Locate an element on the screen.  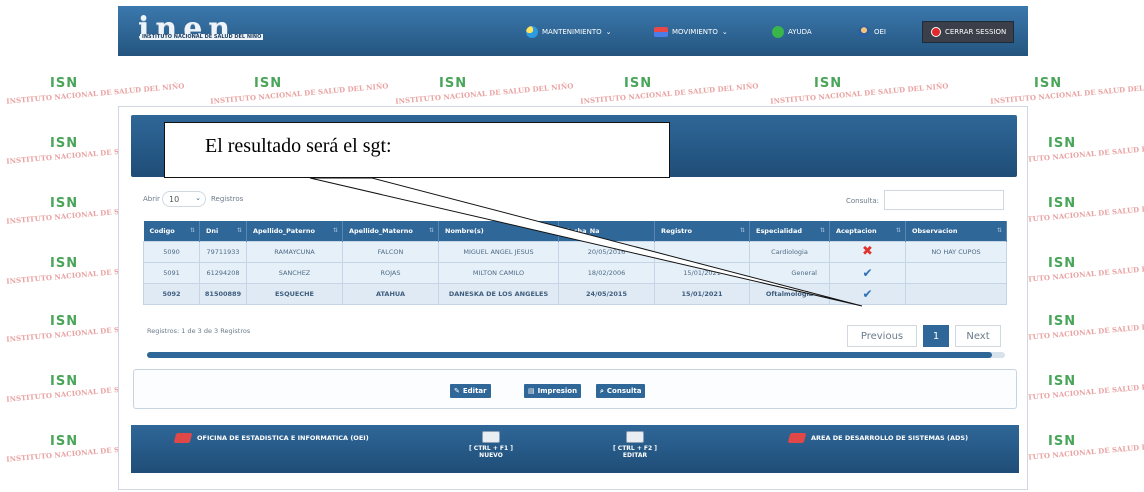
callout-tail is located at coordinates (586, 242).